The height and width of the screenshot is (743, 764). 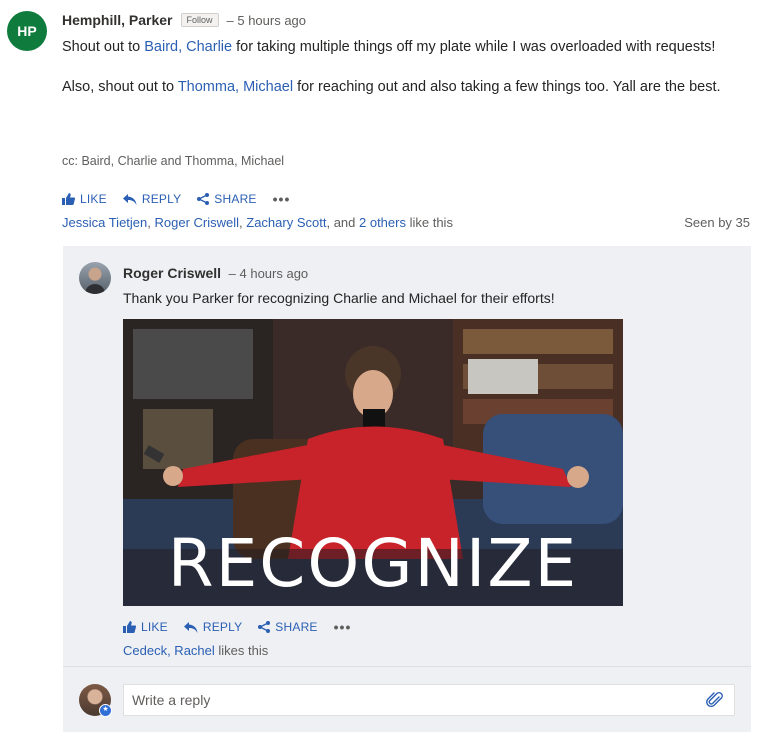 I want to click on seen-by-count: Seen by 35, so click(x=717, y=222).